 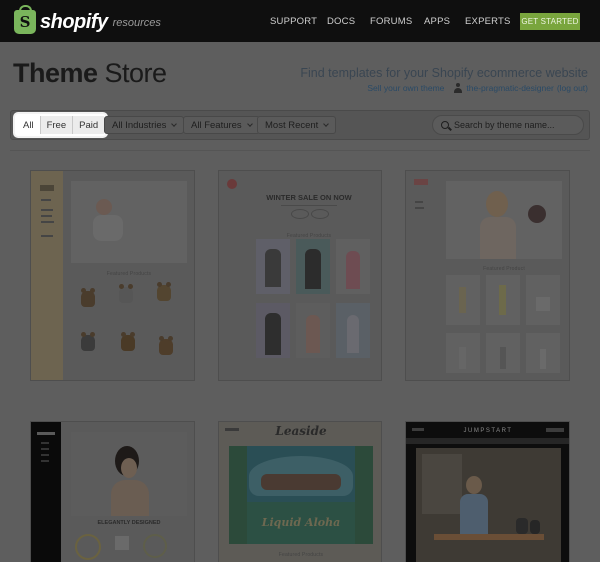 I want to click on filter-paid: Paid, so click(x=88, y=125).